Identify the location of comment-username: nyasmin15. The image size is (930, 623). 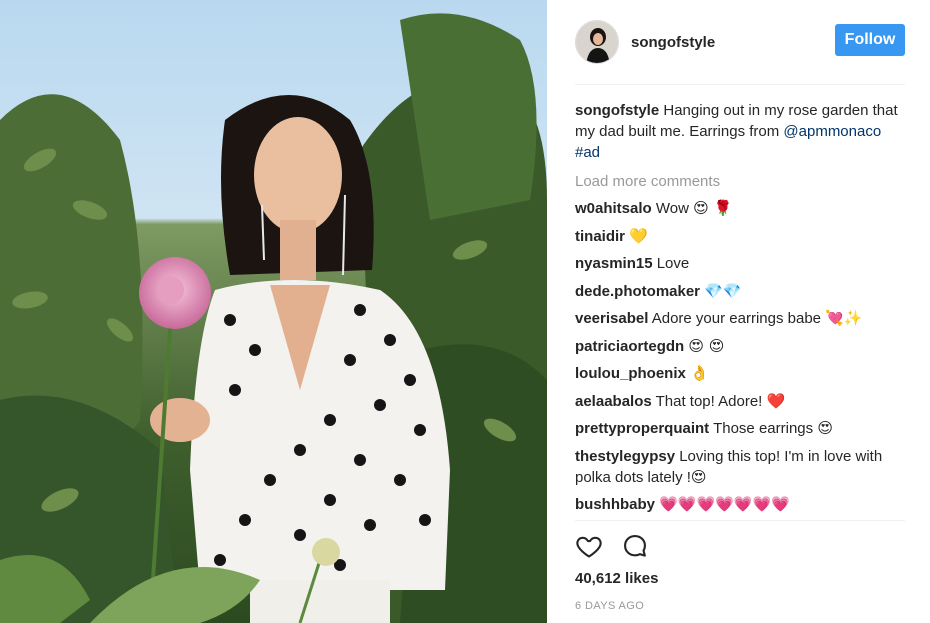
(614, 263).